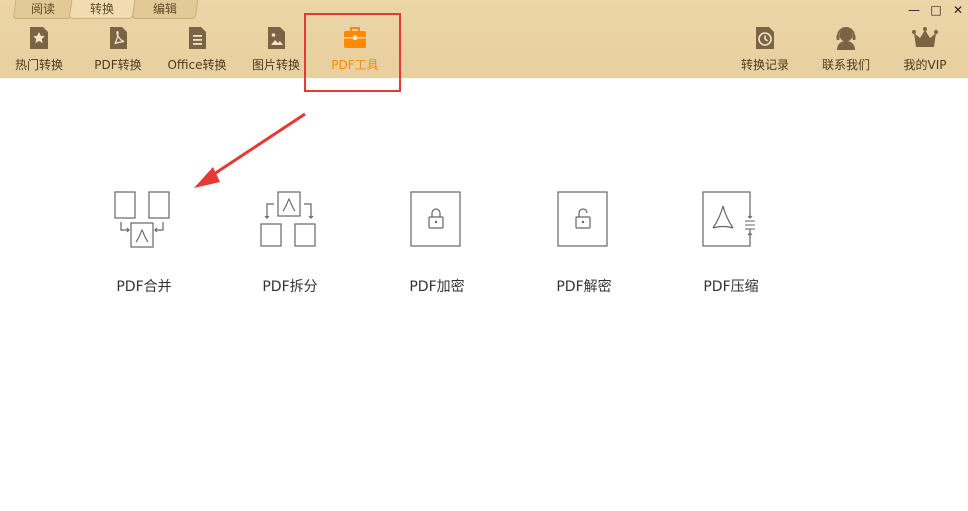  What do you see at coordinates (276, 50) in the screenshot?
I see `toolbar-image-convert: 图片转换` at bounding box center [276, 50].